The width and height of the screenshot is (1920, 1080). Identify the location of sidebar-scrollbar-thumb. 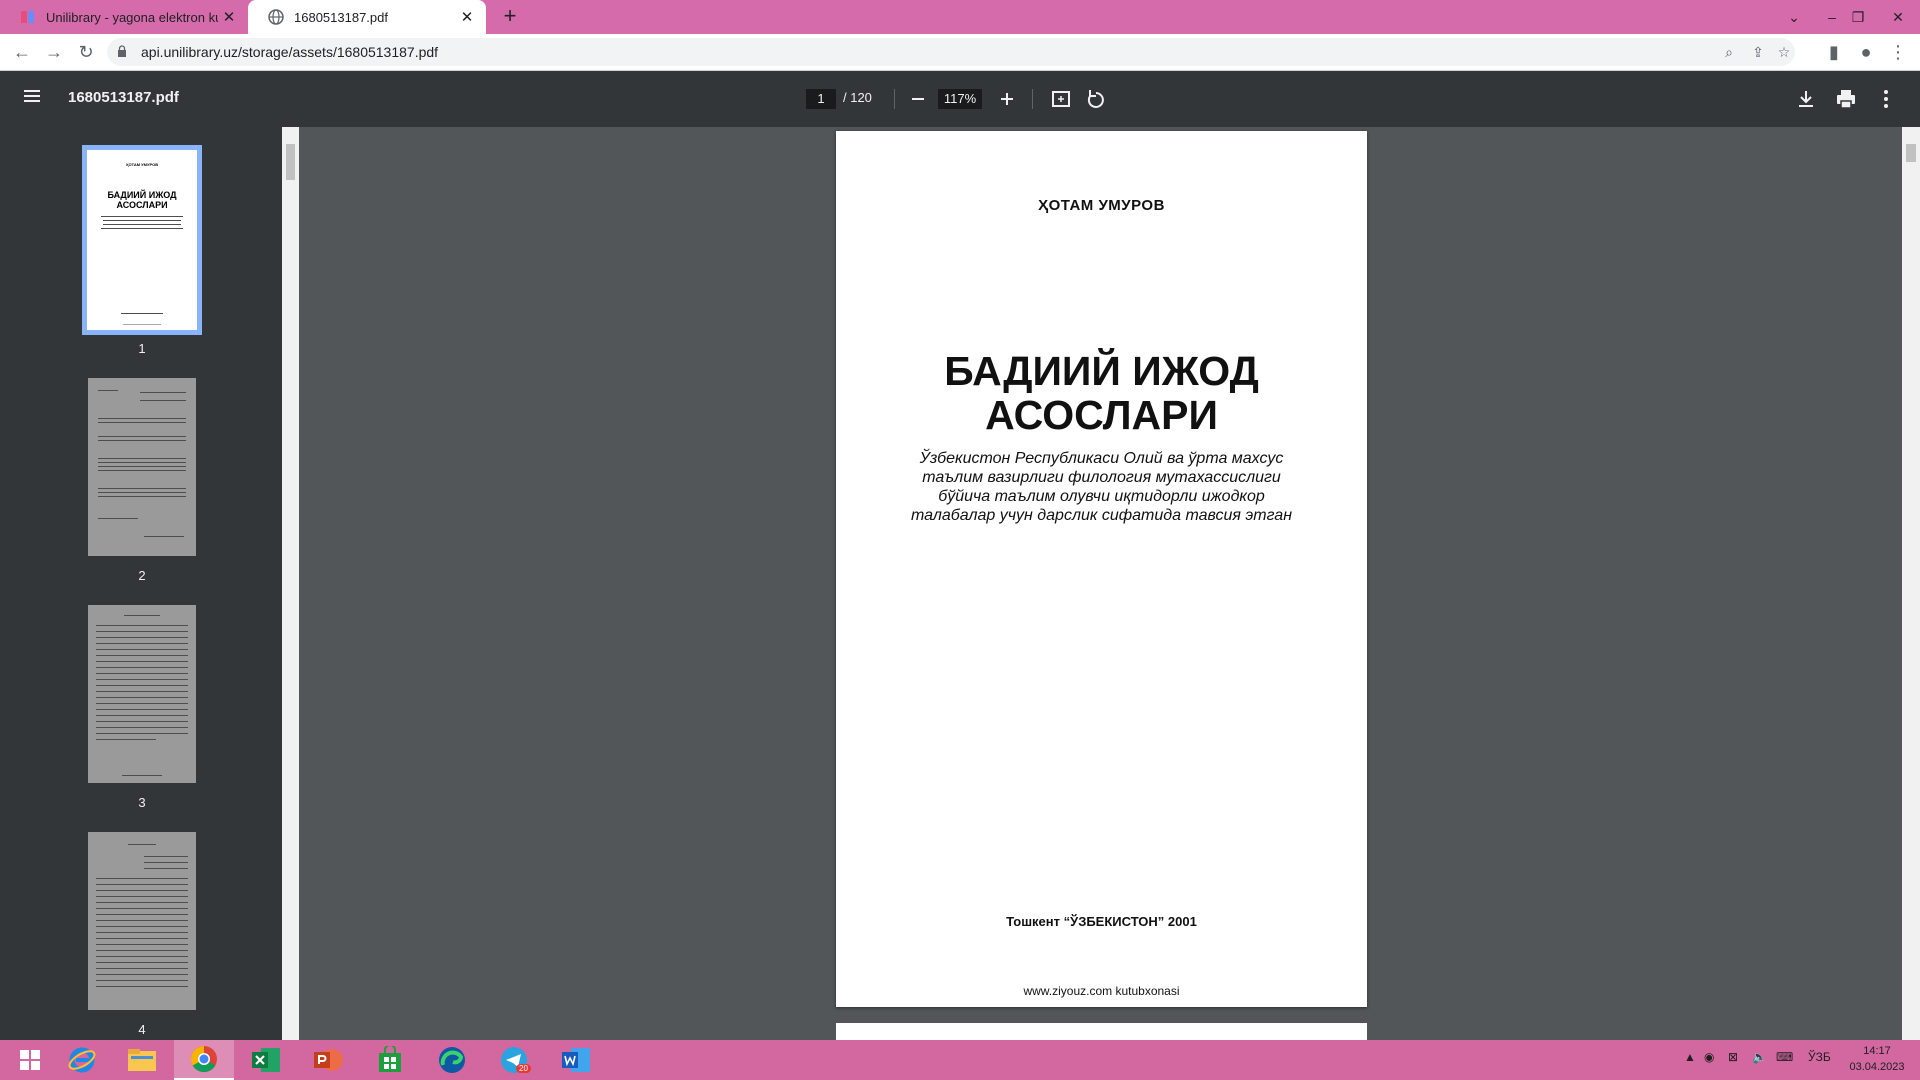
(290, 162).